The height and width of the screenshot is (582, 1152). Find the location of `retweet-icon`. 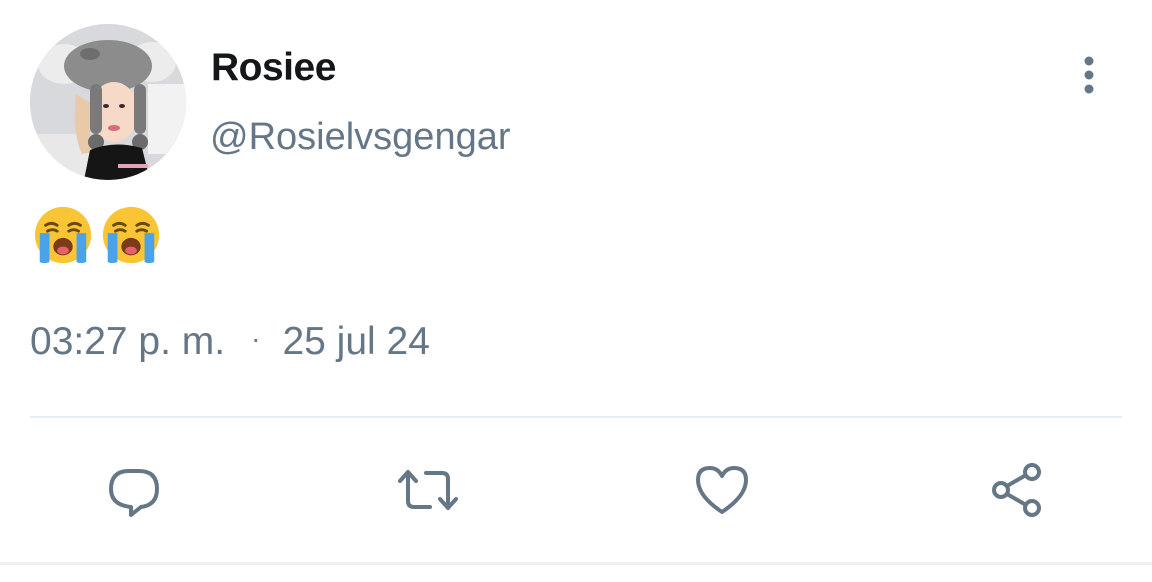

retweet-icon is located at coordinates (428, 490).